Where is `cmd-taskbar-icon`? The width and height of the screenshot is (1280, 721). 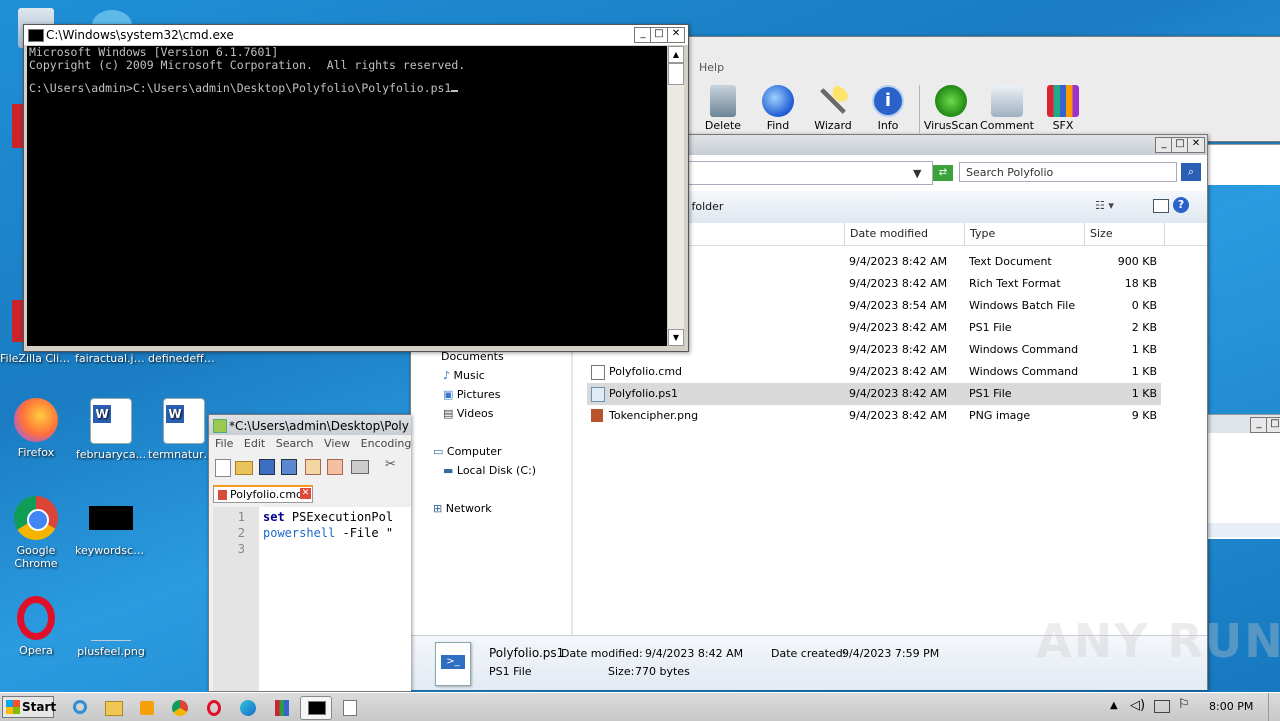 cmd-taskbar-icon is located at coordinates (316, 708).